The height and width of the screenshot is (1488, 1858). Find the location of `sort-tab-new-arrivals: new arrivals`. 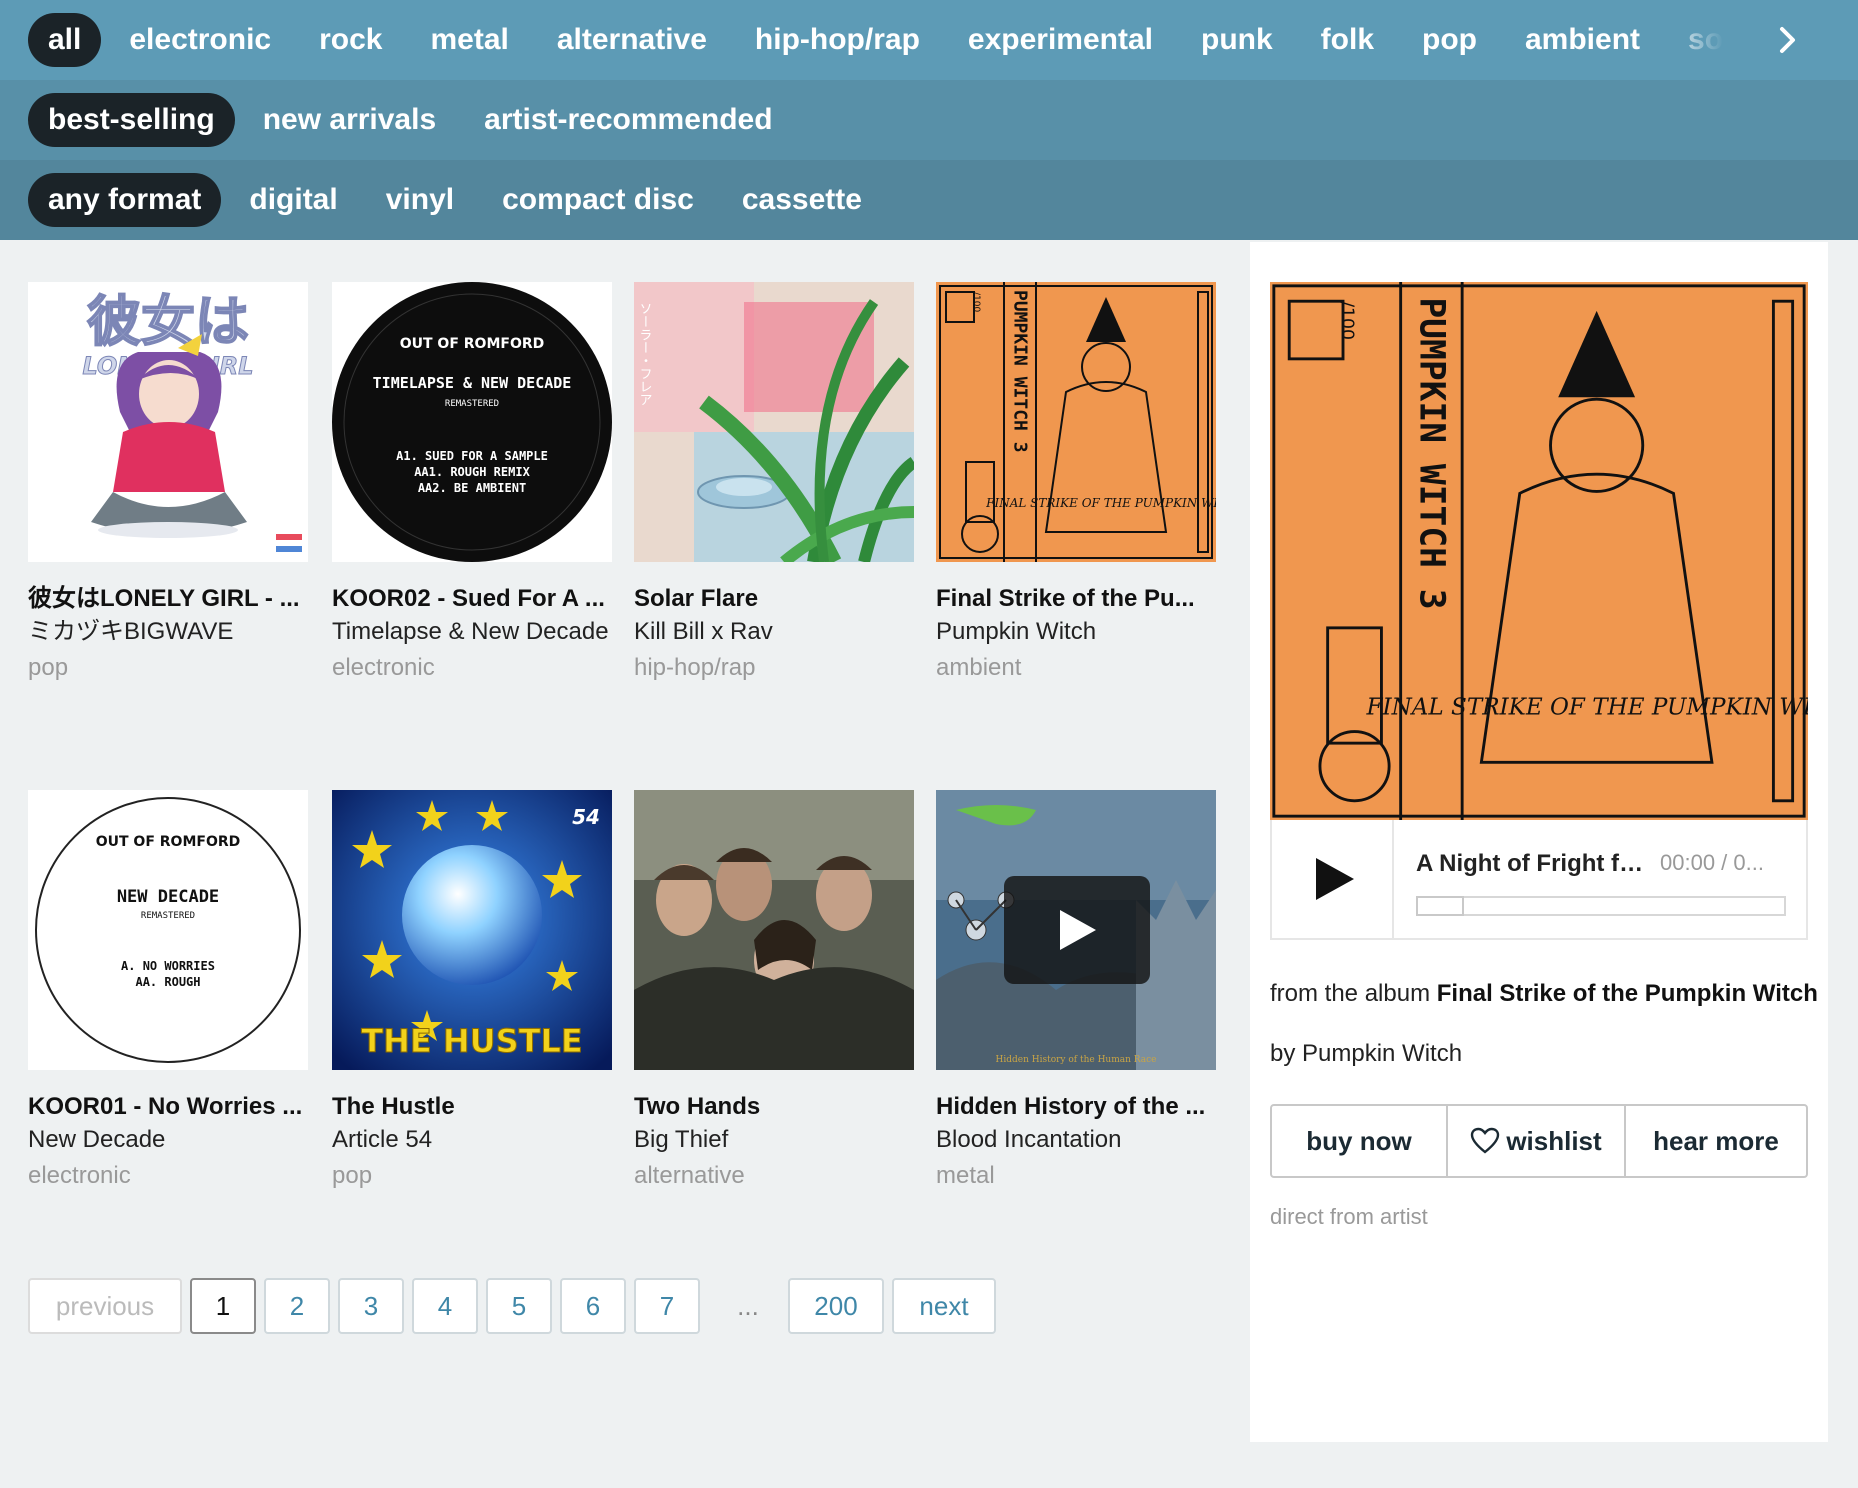

sort-tab-new-arrivals: new arrivals is located at coordinates (349, 120).